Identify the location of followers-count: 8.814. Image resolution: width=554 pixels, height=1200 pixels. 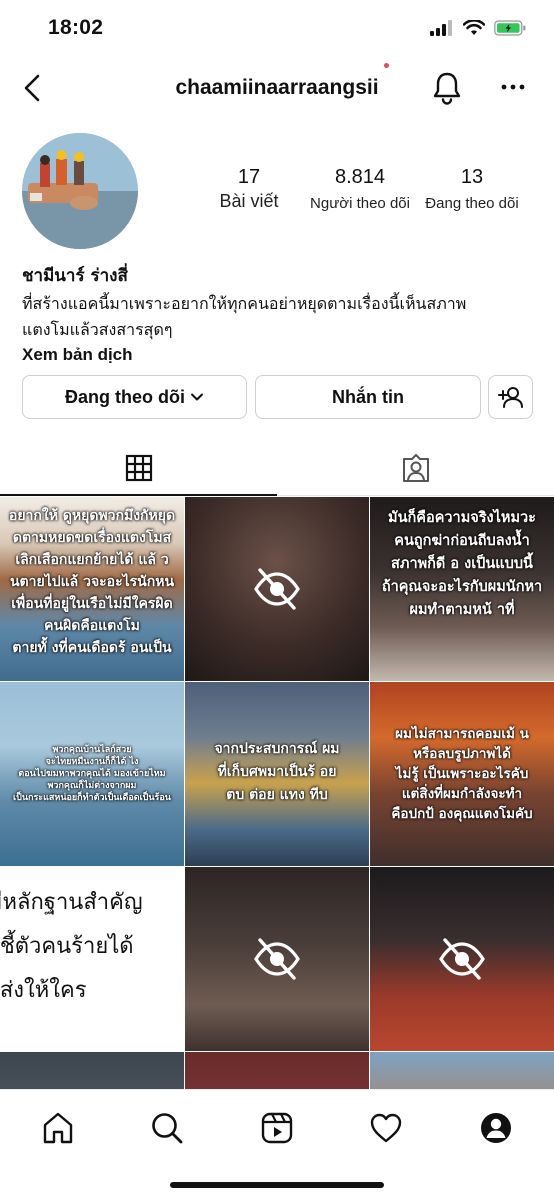
(360, 177).